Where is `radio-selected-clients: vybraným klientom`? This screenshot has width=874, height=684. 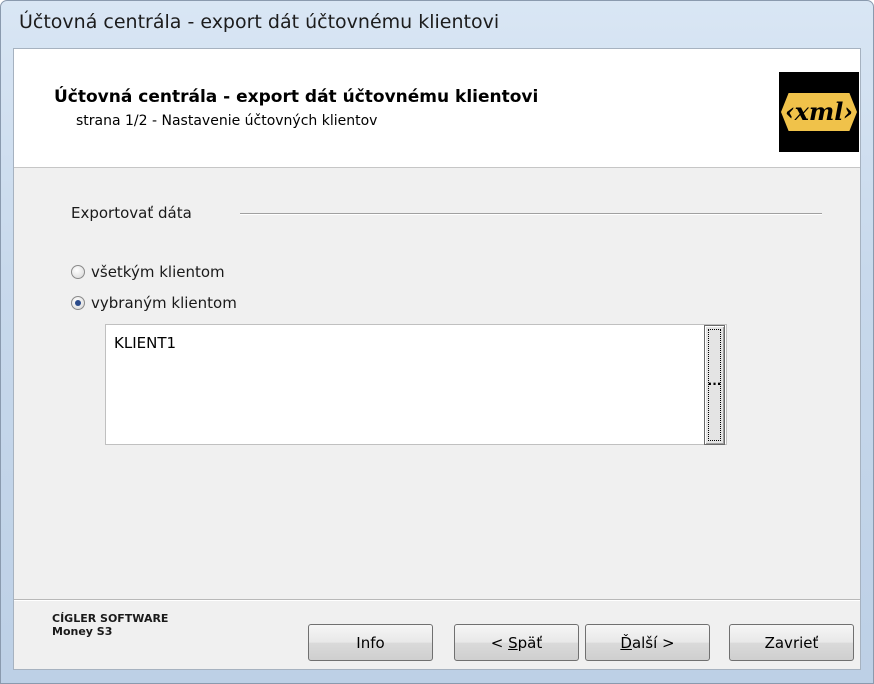 radio-selected-clients: vybraným klientom is located at coordinates (154, 303).